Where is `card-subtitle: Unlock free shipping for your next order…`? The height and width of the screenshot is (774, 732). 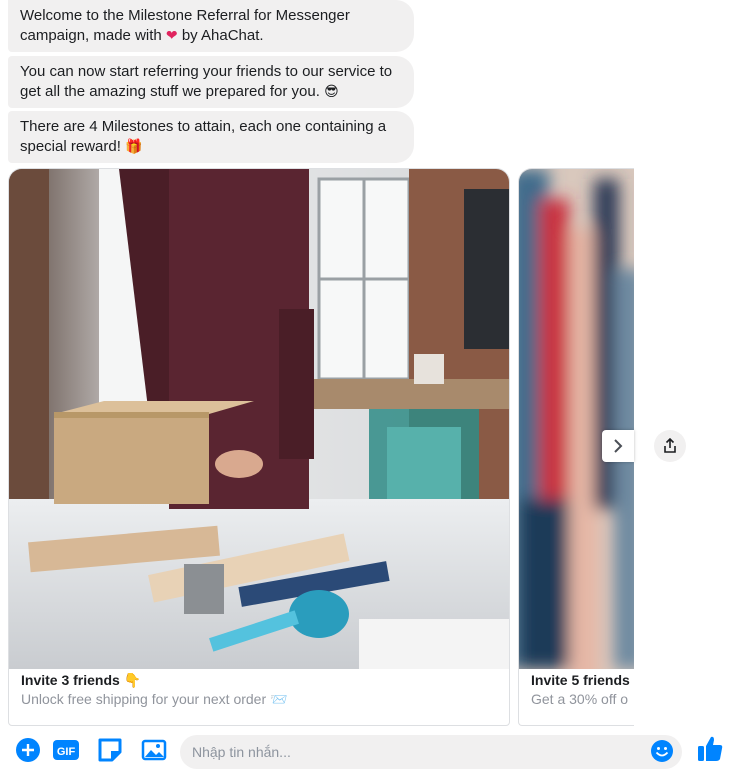
card-subtitle: Unlock free shipping for your next order… is located at coordinates (154, 699).